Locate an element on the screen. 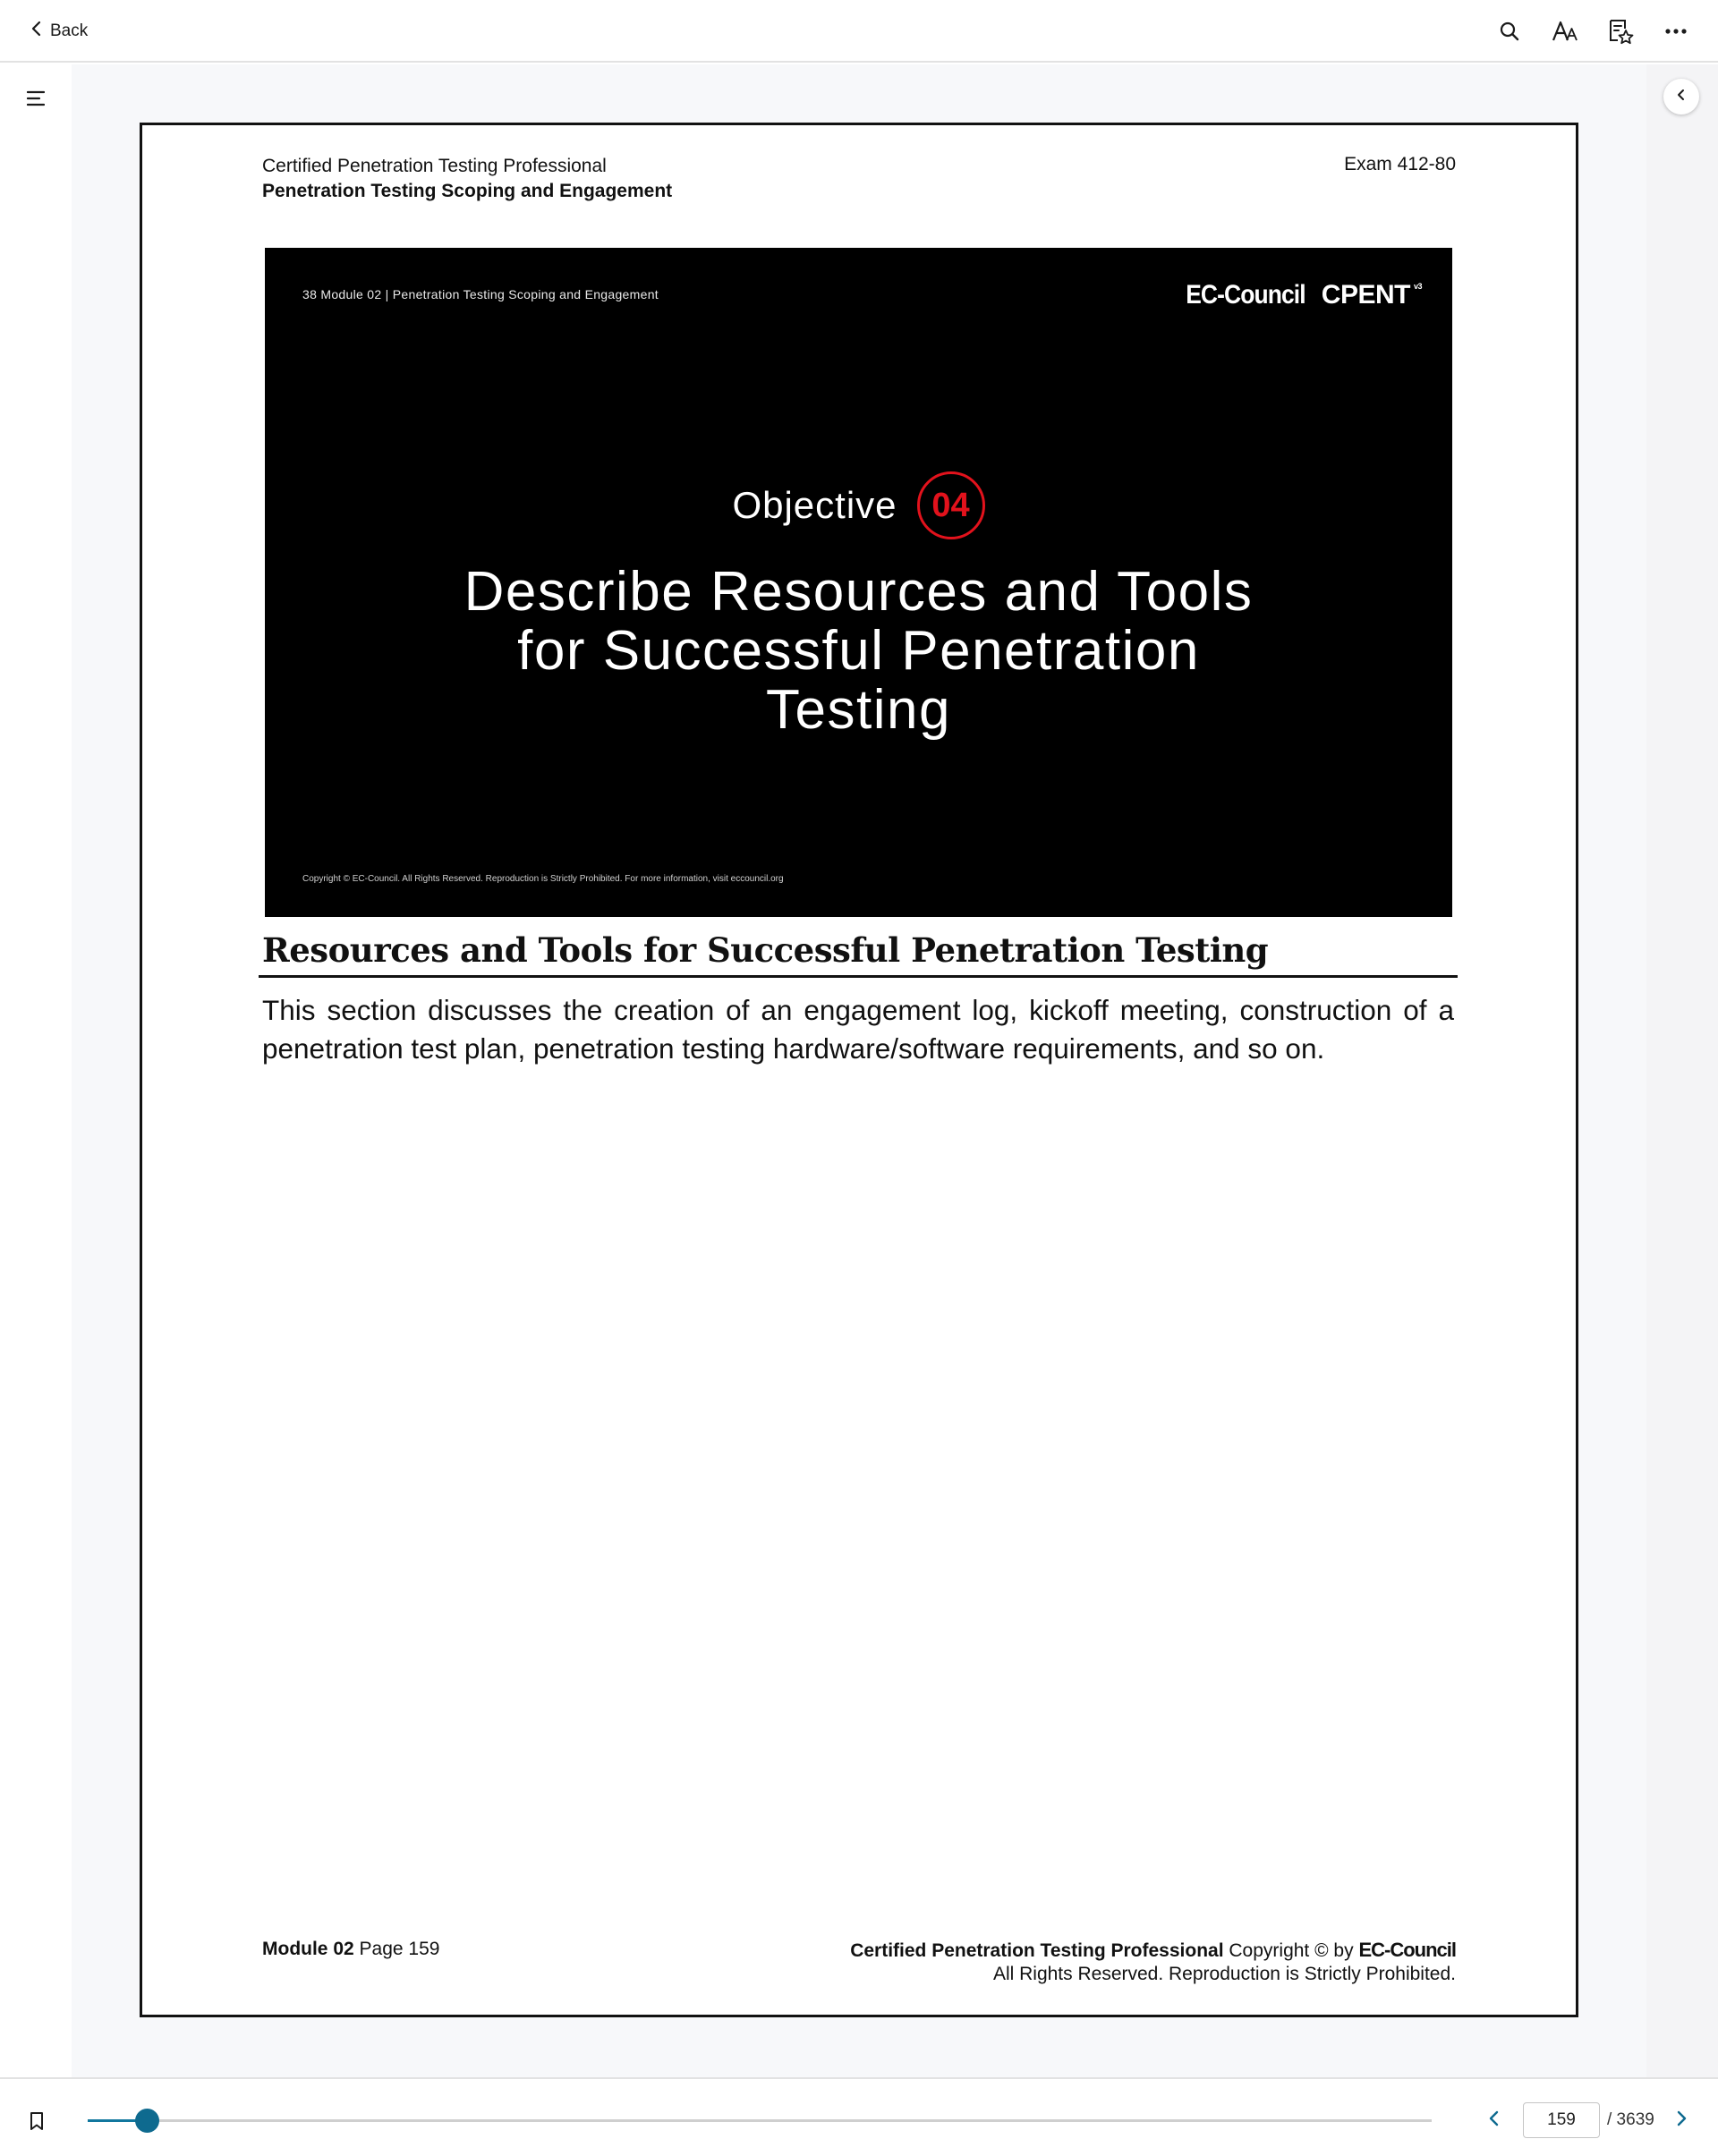 The width and height of the screenshot is (1718, 2156). previous-page-button is located at coordinates (1494, 2120).